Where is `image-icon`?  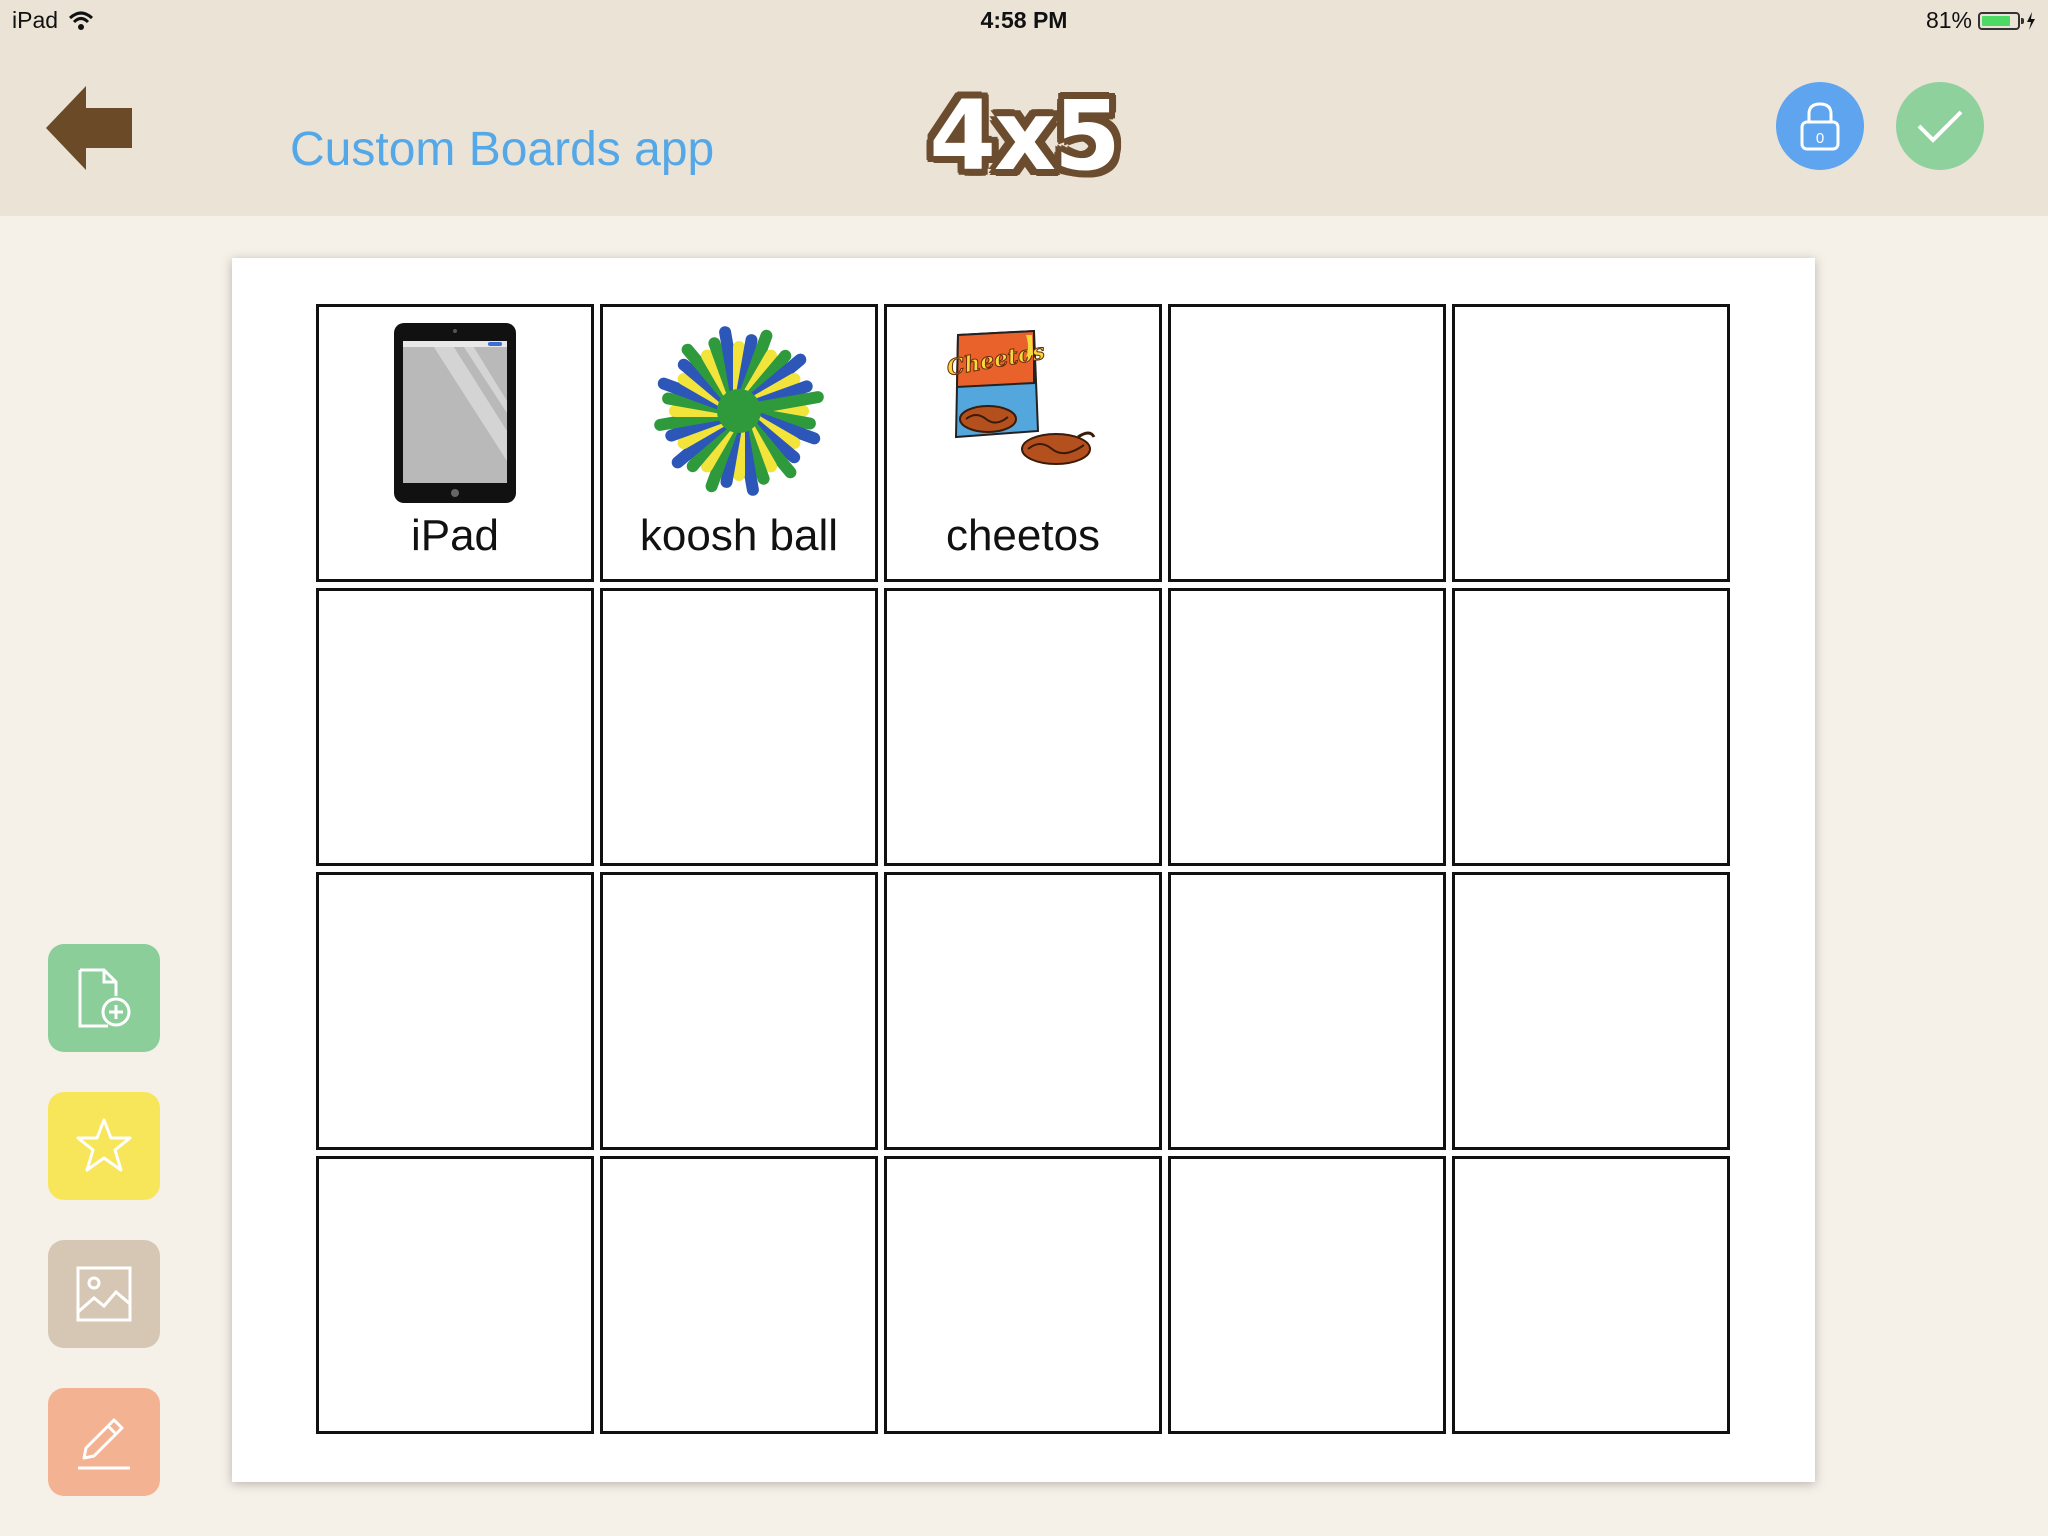 image-icon is located at coordinates (104, 1294).